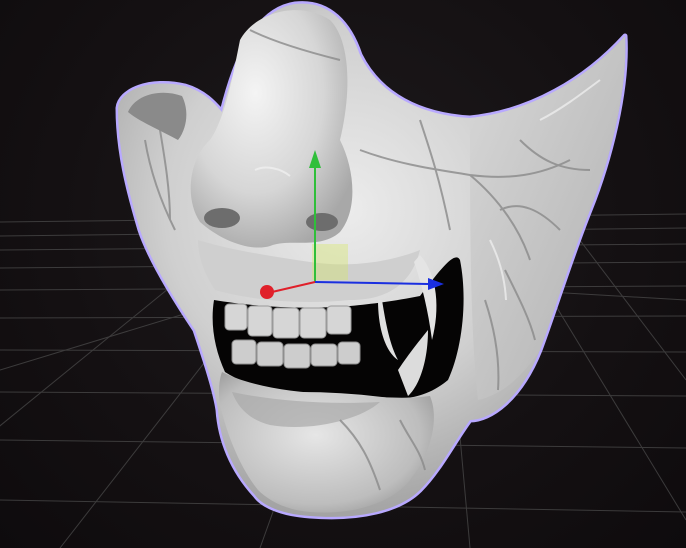 The image size is (686, 548). Describe the element at coordinates (296, 354) in the screenshot. I see `lower-teeth` at that location.